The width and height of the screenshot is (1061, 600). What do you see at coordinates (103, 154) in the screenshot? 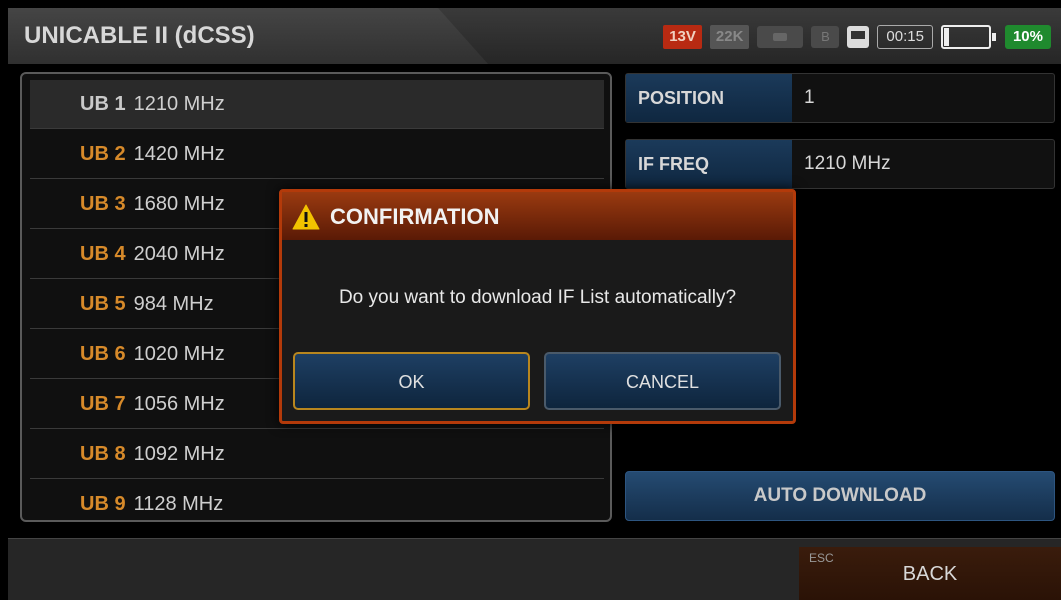
I see `ub-number: UB 2` at bounding box center [103, 154].